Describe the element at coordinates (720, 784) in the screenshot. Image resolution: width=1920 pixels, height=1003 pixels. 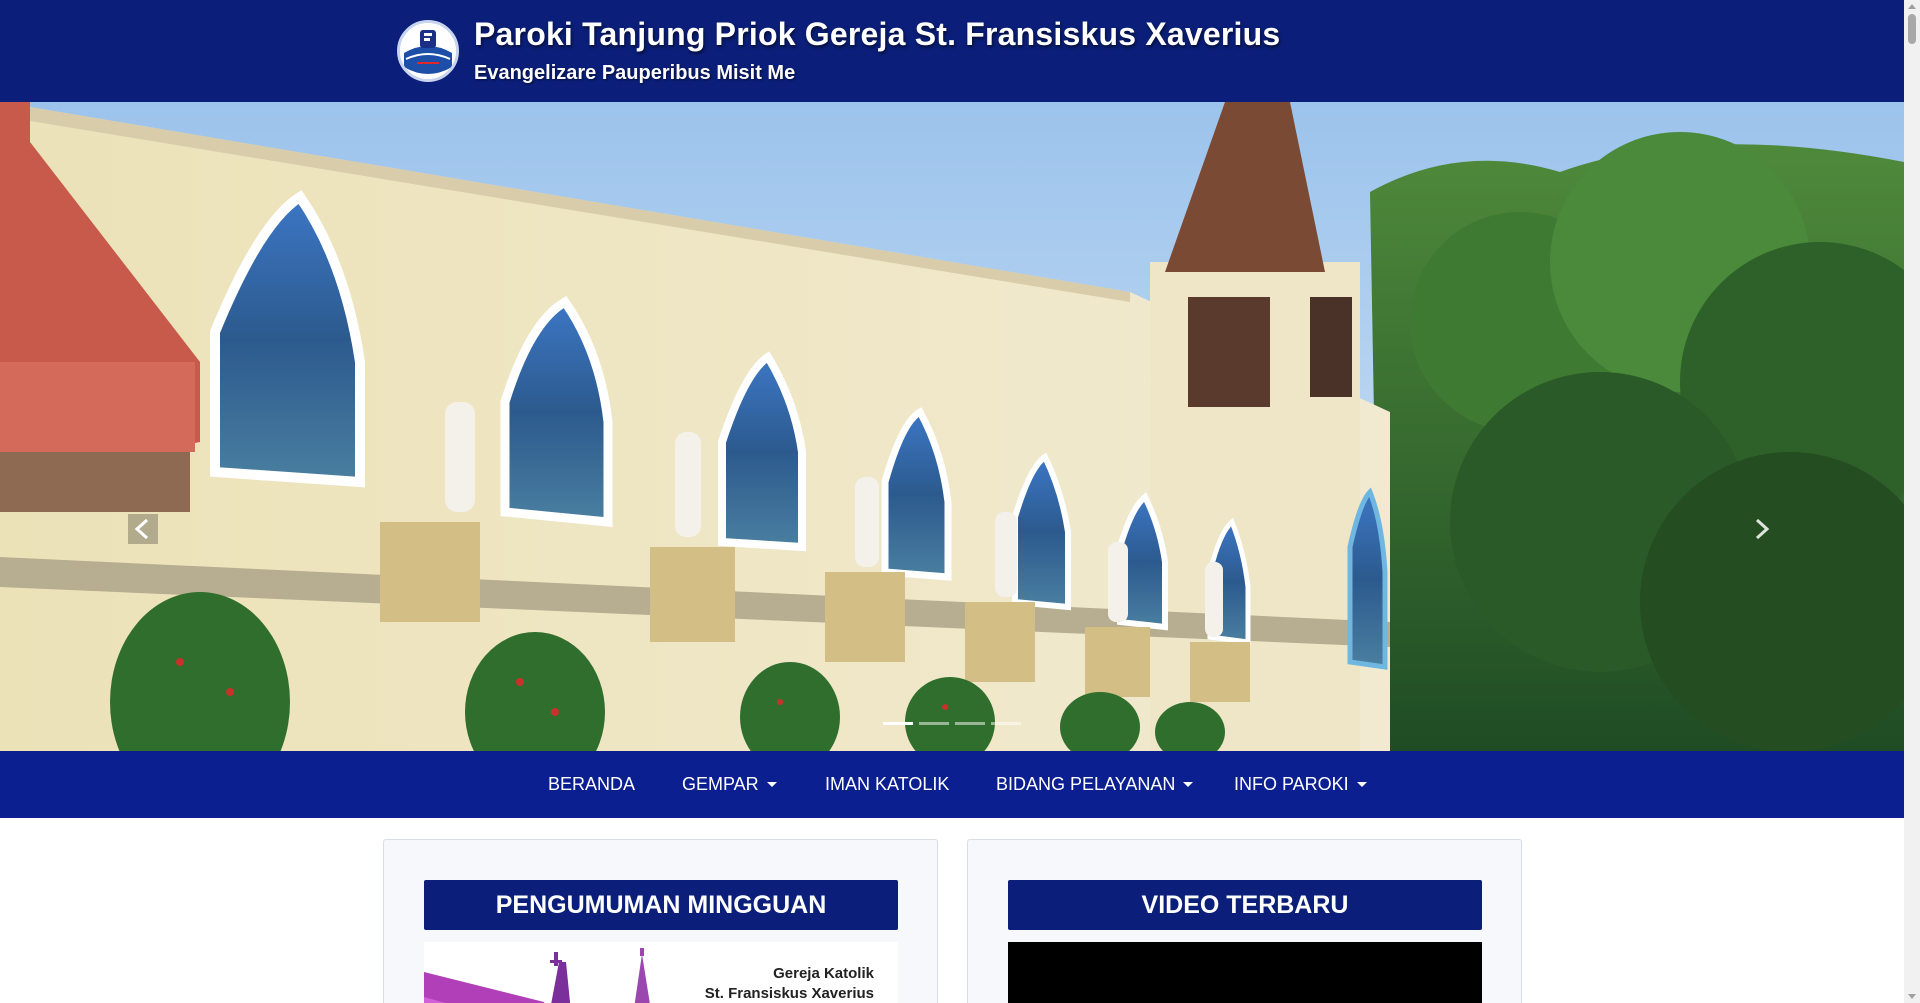
I see `nav-item-label: GEMPAR` at that location.